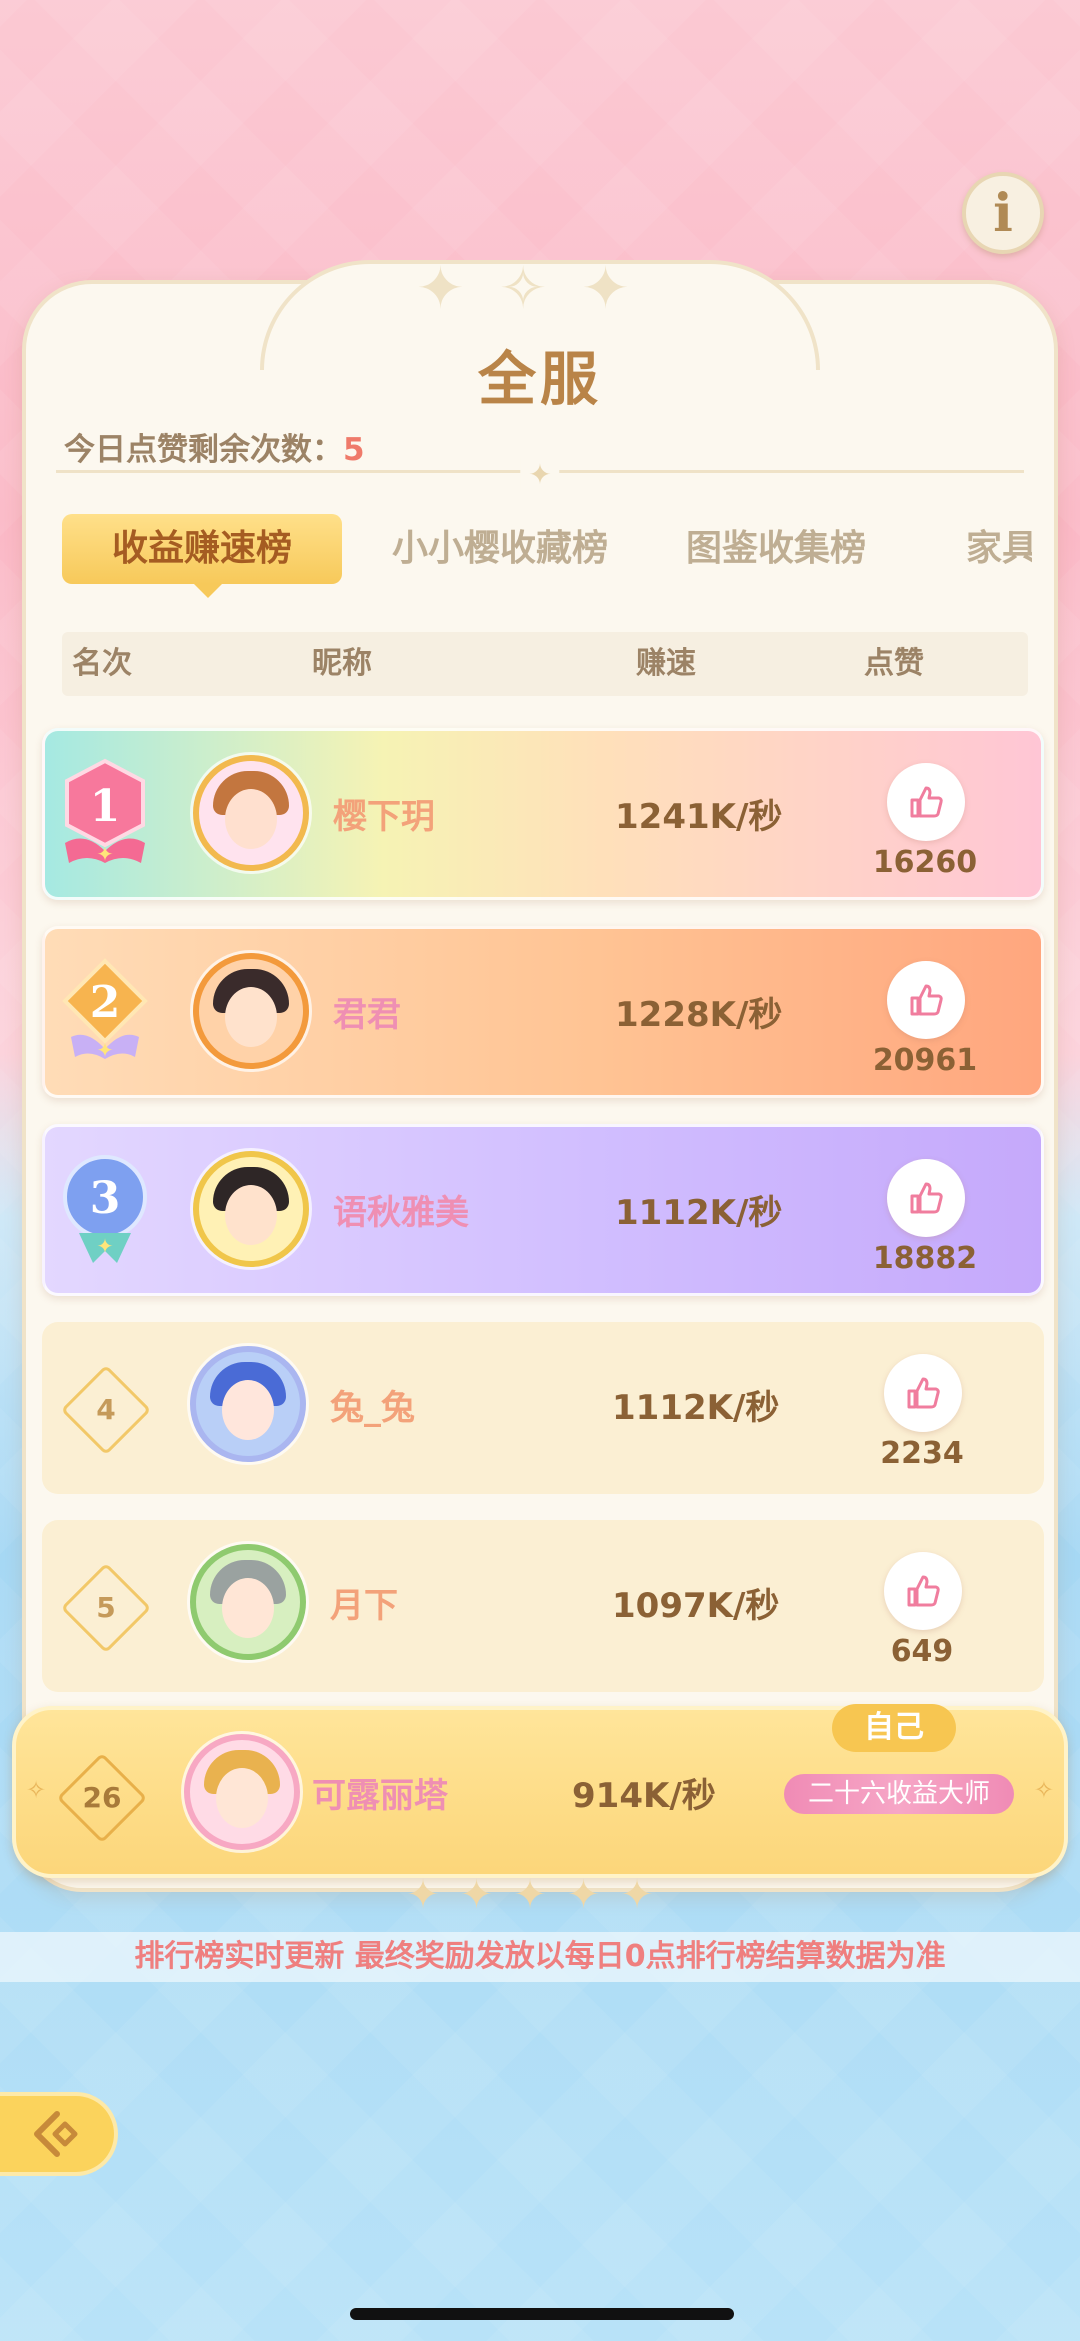 Image resolution: width=1080 pixels, height=2341 pixels. Describe the element at coordinates (203, 450) in the screenshot. I see `likes-remaining-label: 今日点赞剩余次数：` at that location.